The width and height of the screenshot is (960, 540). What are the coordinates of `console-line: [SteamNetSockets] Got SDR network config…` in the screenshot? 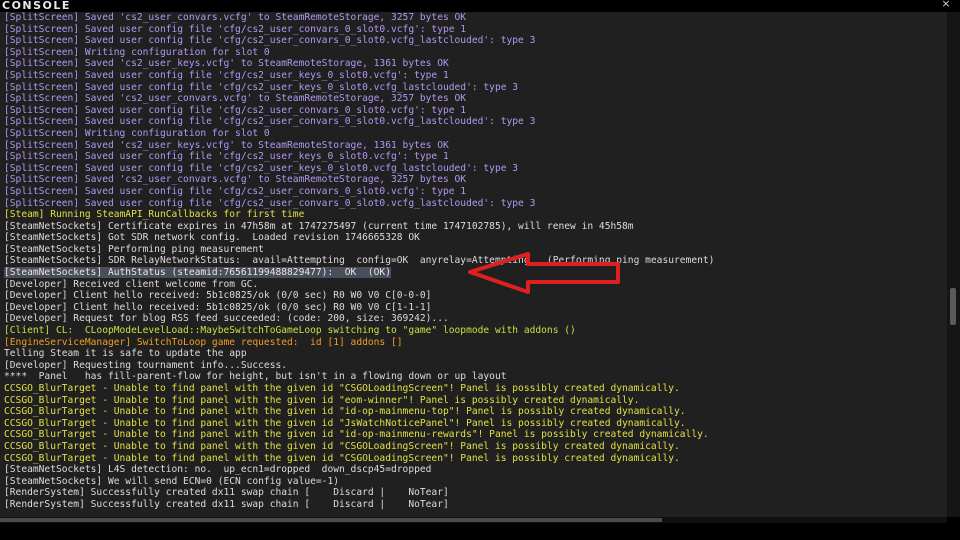 It's located at (212, 238).